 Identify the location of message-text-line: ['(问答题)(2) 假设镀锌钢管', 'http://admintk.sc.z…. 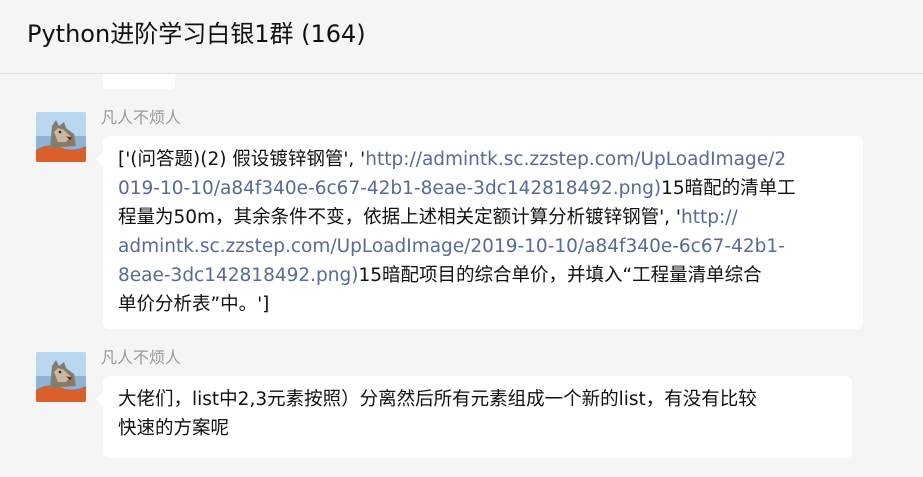
(482, 159).